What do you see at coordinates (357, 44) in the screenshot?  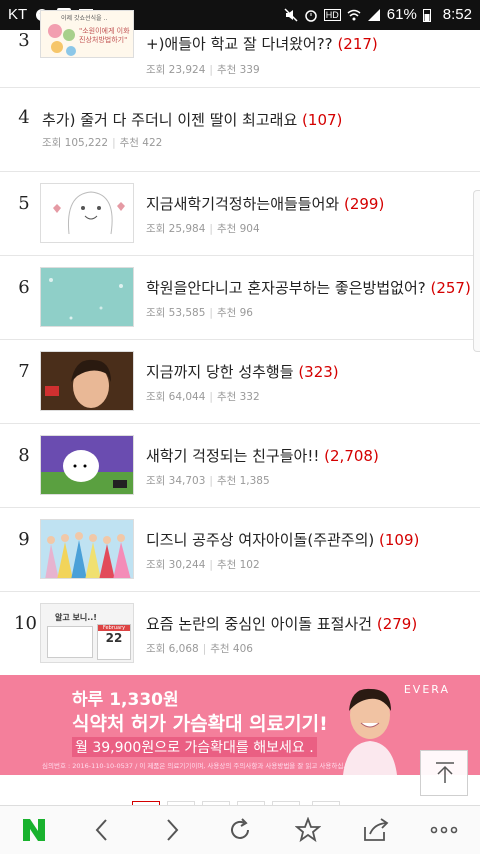 I see `comment-count: (217)` at bounding box center [357, 44].